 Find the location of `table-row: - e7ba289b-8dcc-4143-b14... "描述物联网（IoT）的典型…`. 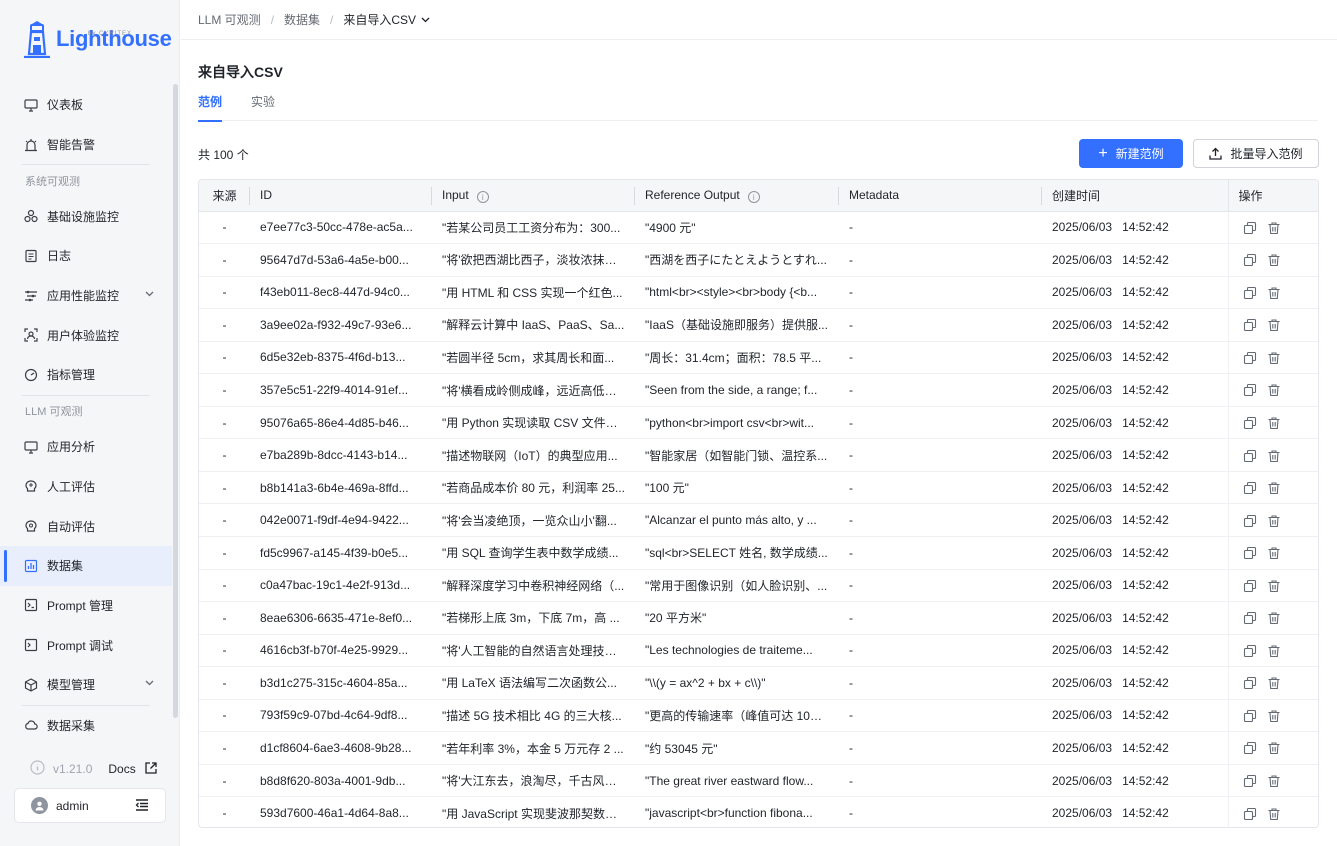

table-row: - e7ba289b-8dcc-4143-b14... "描述物联网（IoT）的典型… is located at coordinates (758, 455).